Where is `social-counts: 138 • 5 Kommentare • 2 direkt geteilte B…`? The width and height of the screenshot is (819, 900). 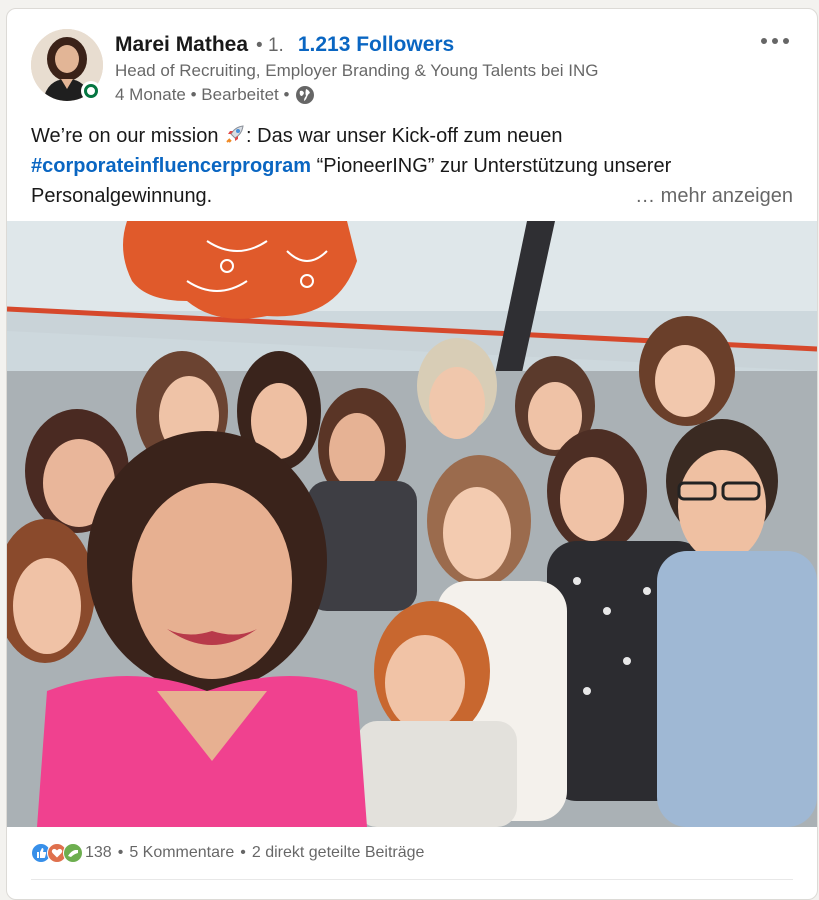 social-counts: 138 • 5 Kommentare • 2 direkt geteilte B… is located at coordinates (227, 853).